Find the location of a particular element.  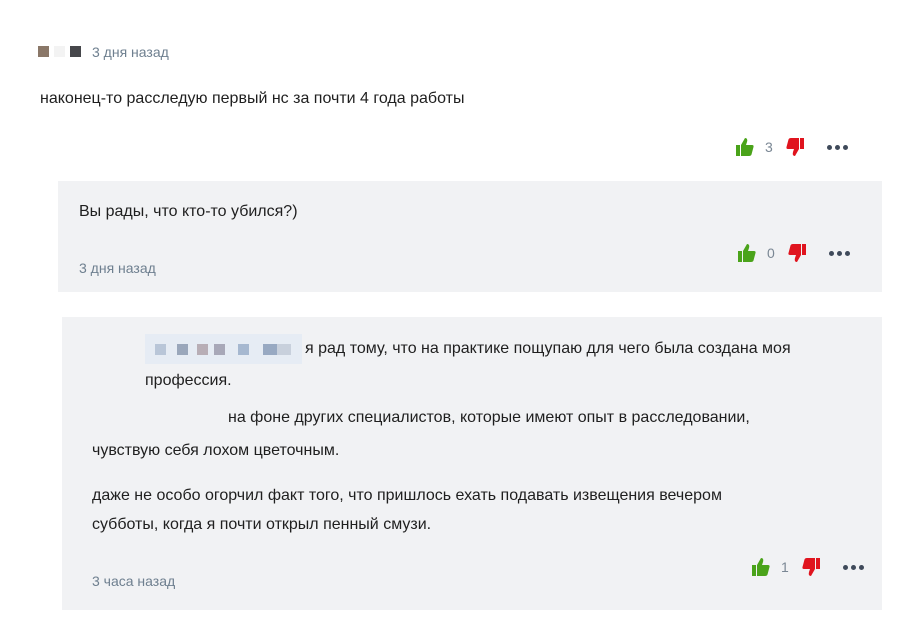

like-count: 0 is located at coordinates (771, 253).